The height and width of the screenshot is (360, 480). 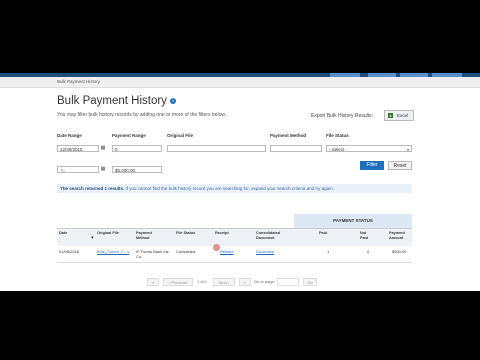 I want to click on cell-payment-amount: $900.00, so click(x=399, y=251).